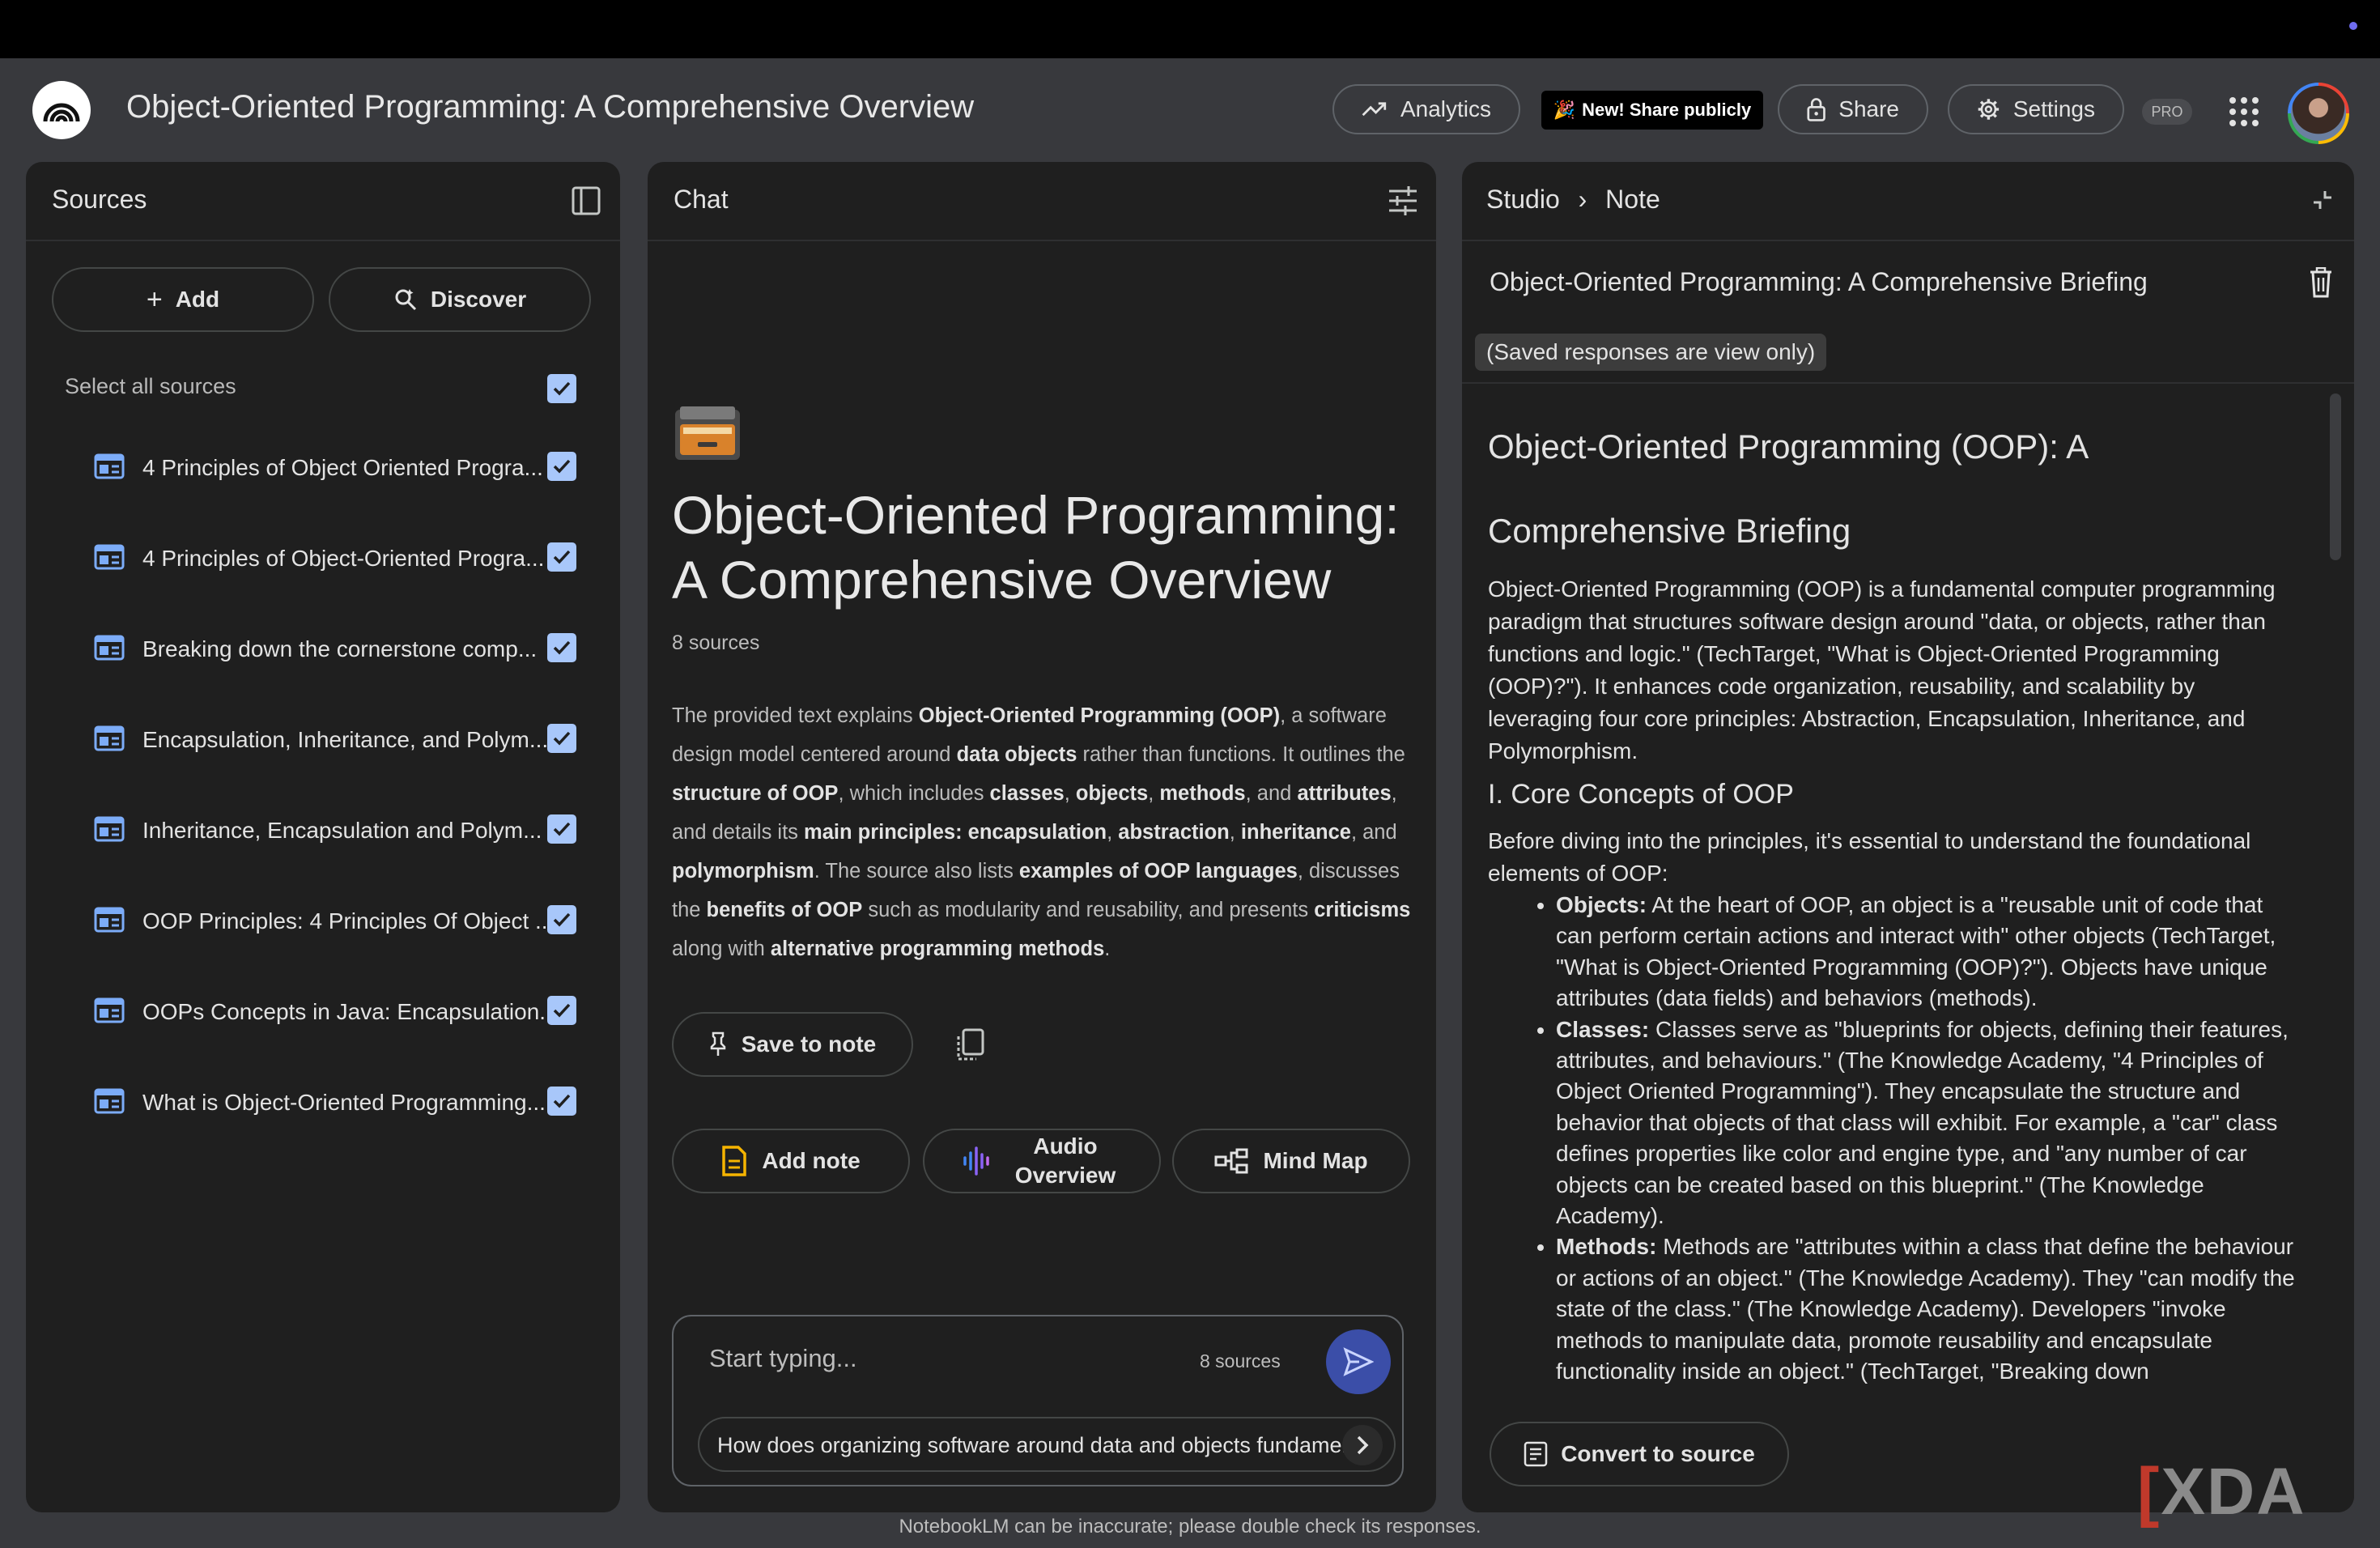 Image resolution: width=2380 pixels, height=1548 pixels. What do you see at coordinates (707, 433) in the screenshot?
I see `file-cabinet-icon` at bounding box center [707, 433].